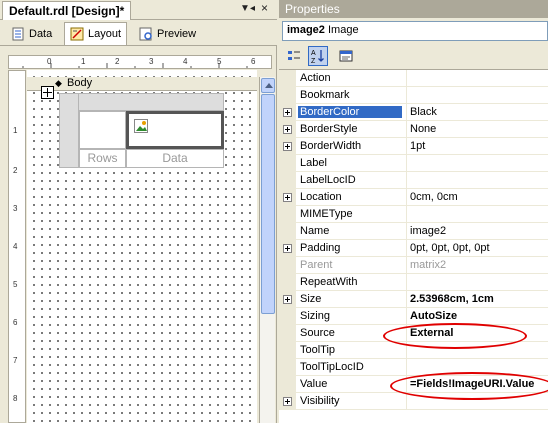 This screenshot has width=548, height=423. What do you see at coordinates (479, 112) in the screenshot?
I see `property-value: Black` at bounding box center [479, 112].